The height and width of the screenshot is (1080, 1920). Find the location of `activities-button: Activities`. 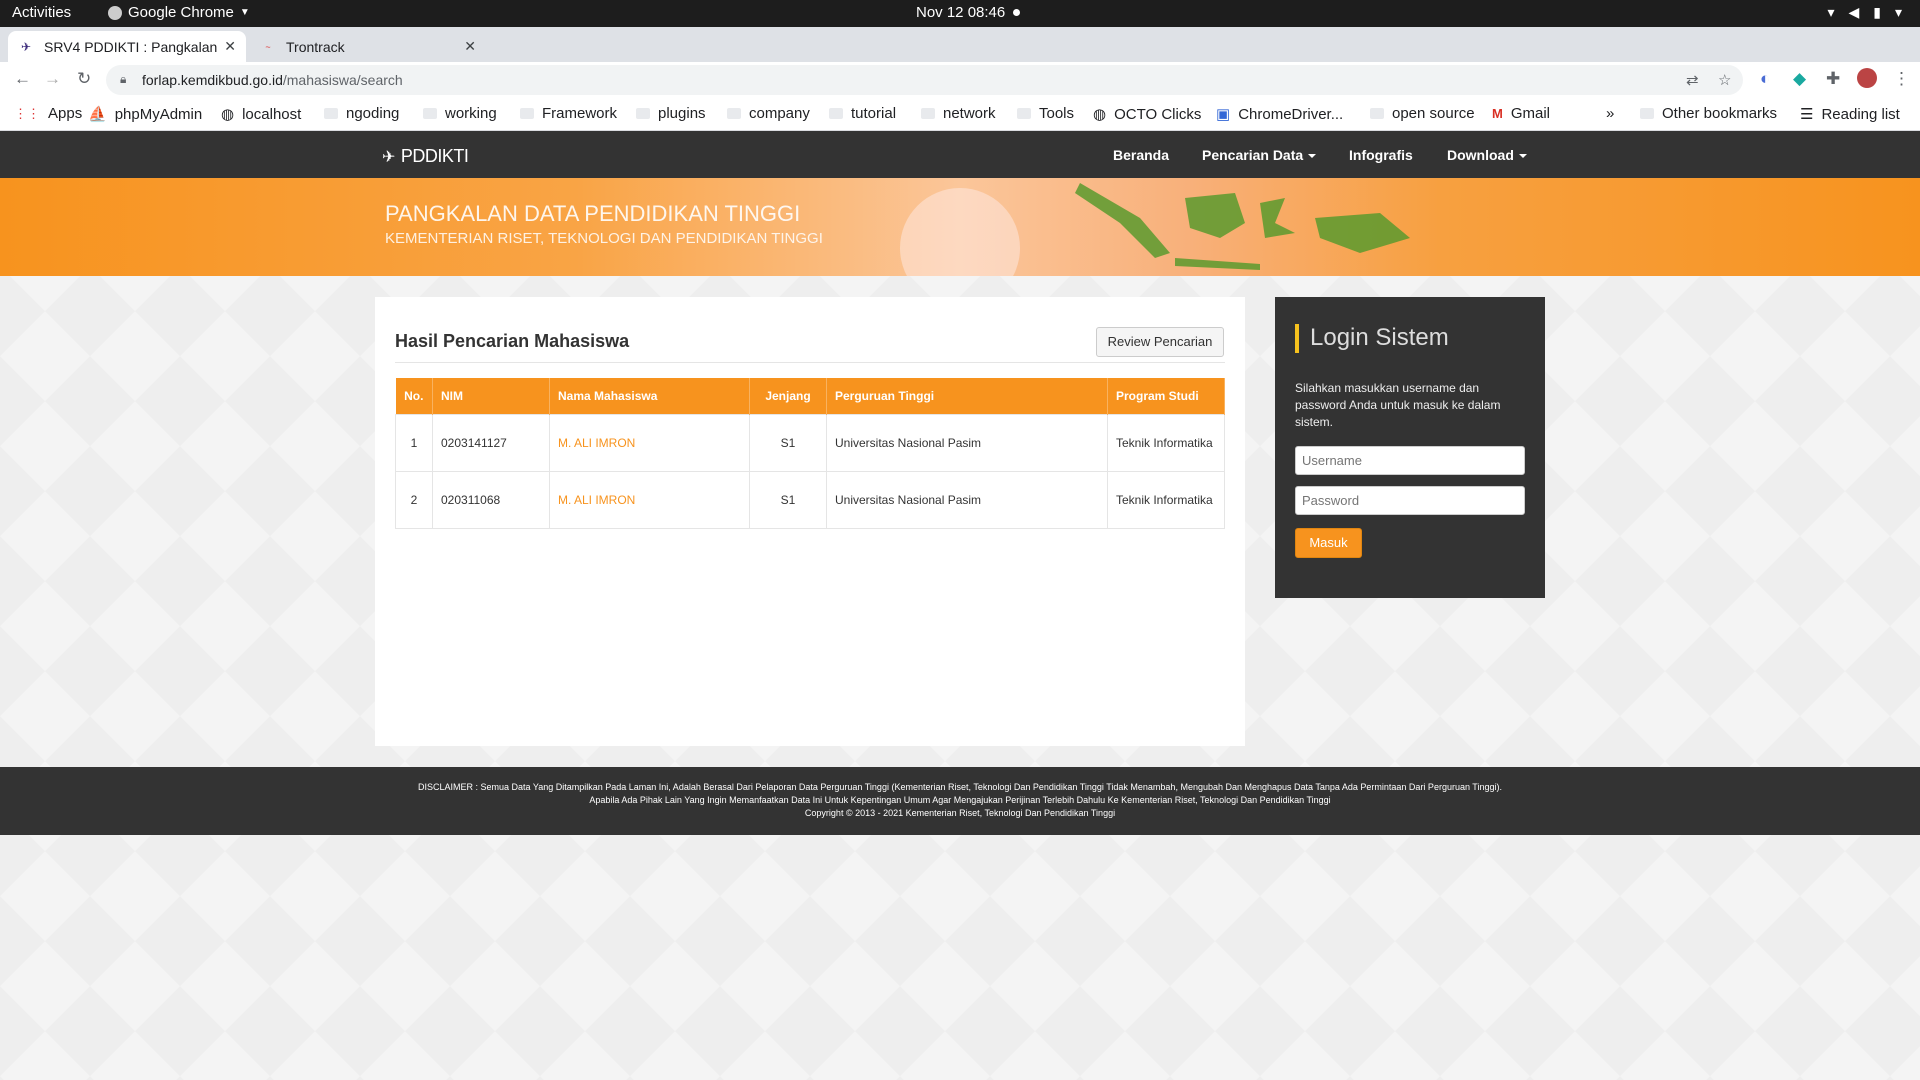

activities-button: Activities is located at coordinates (41, 12).